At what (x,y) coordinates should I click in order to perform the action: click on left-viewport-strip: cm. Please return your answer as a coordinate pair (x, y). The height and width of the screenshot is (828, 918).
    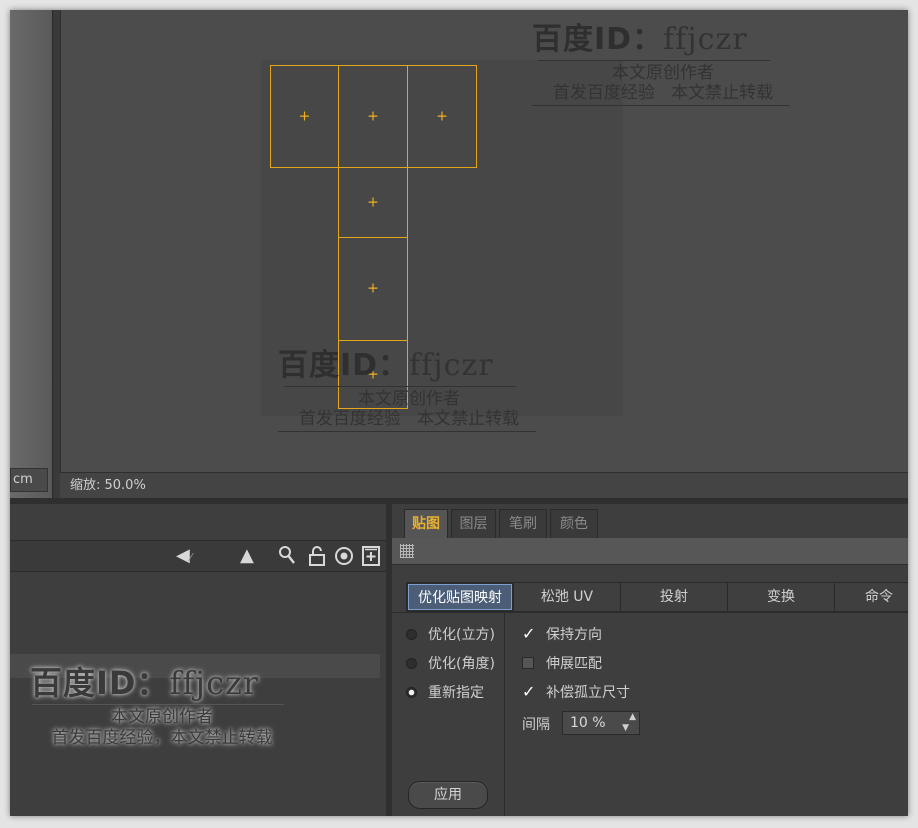
    Looking at the image, I should click on (31, 254).